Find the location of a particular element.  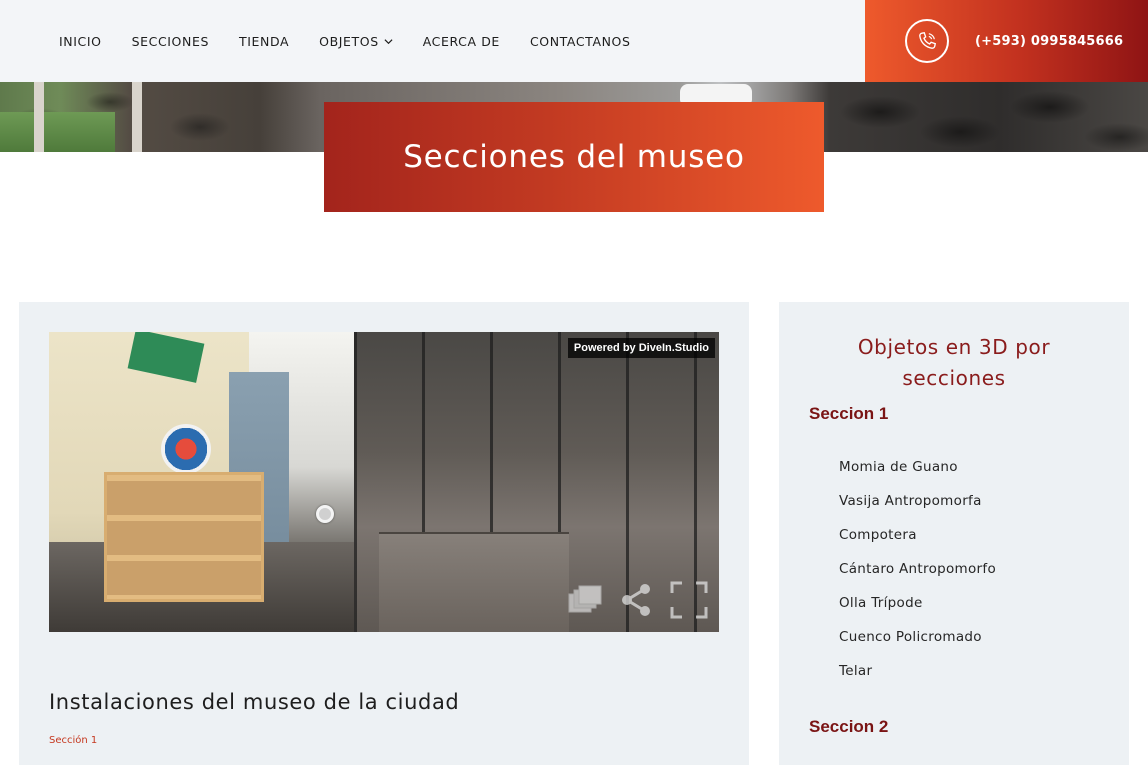

contact-block: (+593) 0995845666 is located at coordinates (1006, 41).